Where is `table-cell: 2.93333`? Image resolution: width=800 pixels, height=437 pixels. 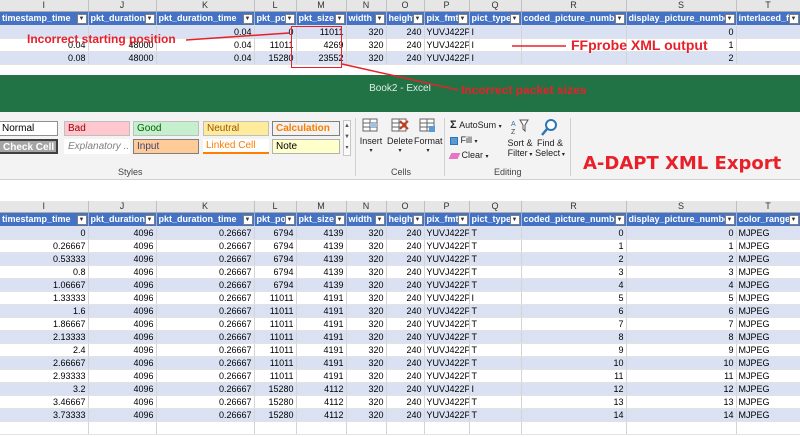 table-cell: 2.93333 is located at coordinates (44, 376).